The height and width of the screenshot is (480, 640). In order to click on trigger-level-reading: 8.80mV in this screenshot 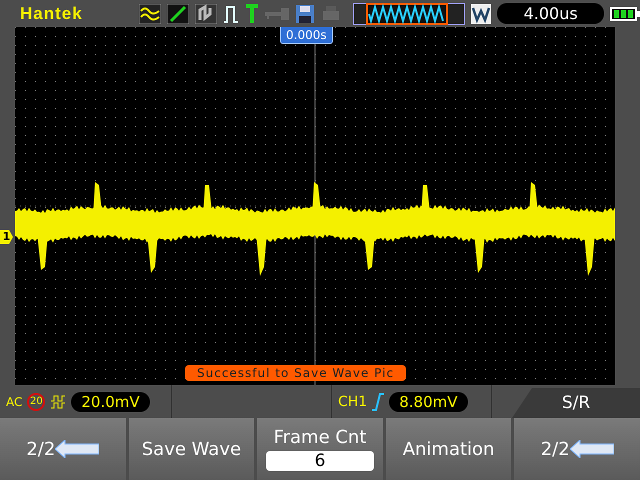, I will do `click(428, 402)`.